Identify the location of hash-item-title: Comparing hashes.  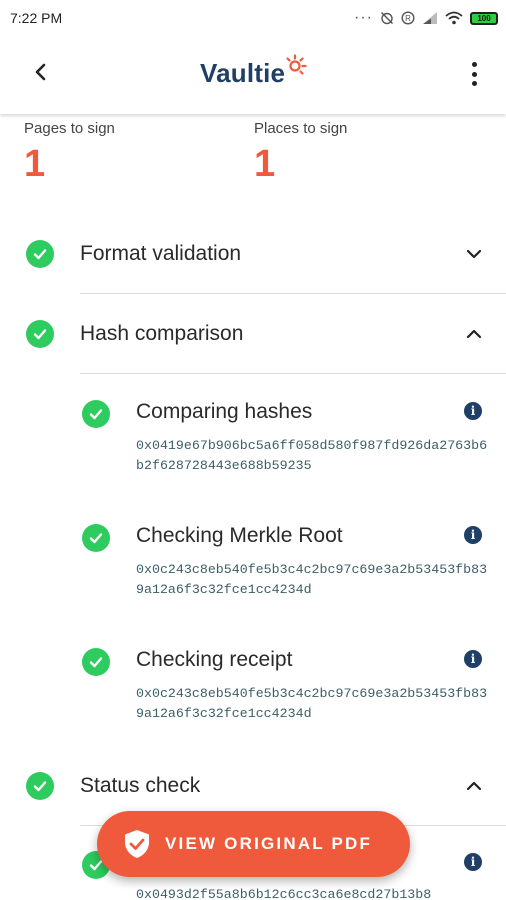
(224, 411).